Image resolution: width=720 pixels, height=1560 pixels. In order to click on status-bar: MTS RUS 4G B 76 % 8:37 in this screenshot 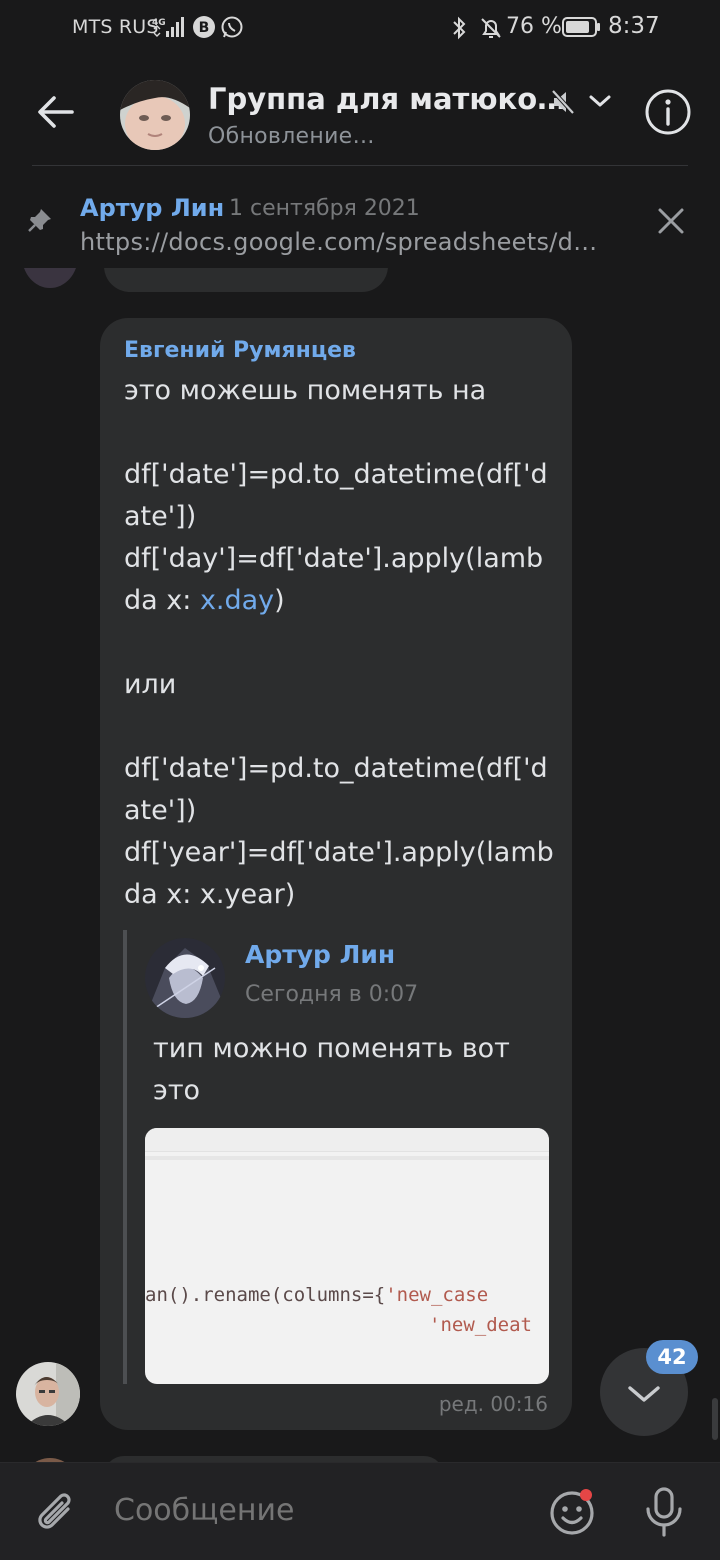, I will do `click(360, 29)`.